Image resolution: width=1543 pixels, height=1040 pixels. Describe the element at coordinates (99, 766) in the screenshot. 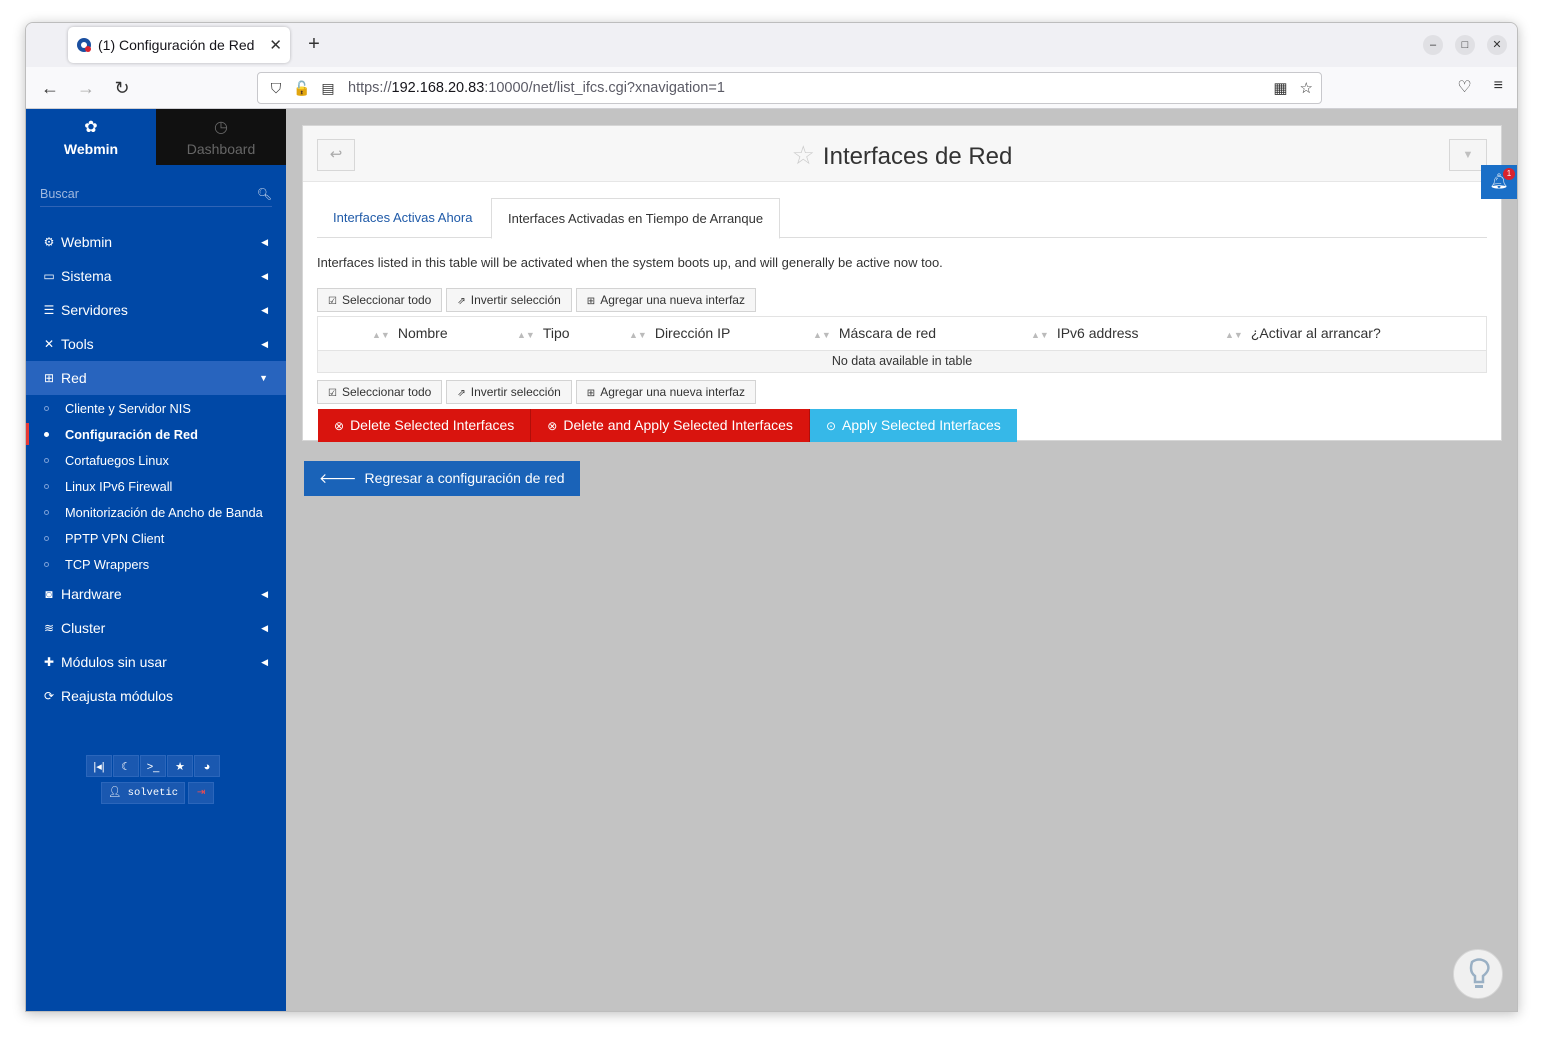

I see `collapse-sidebar-icon: |◂|` at that location.